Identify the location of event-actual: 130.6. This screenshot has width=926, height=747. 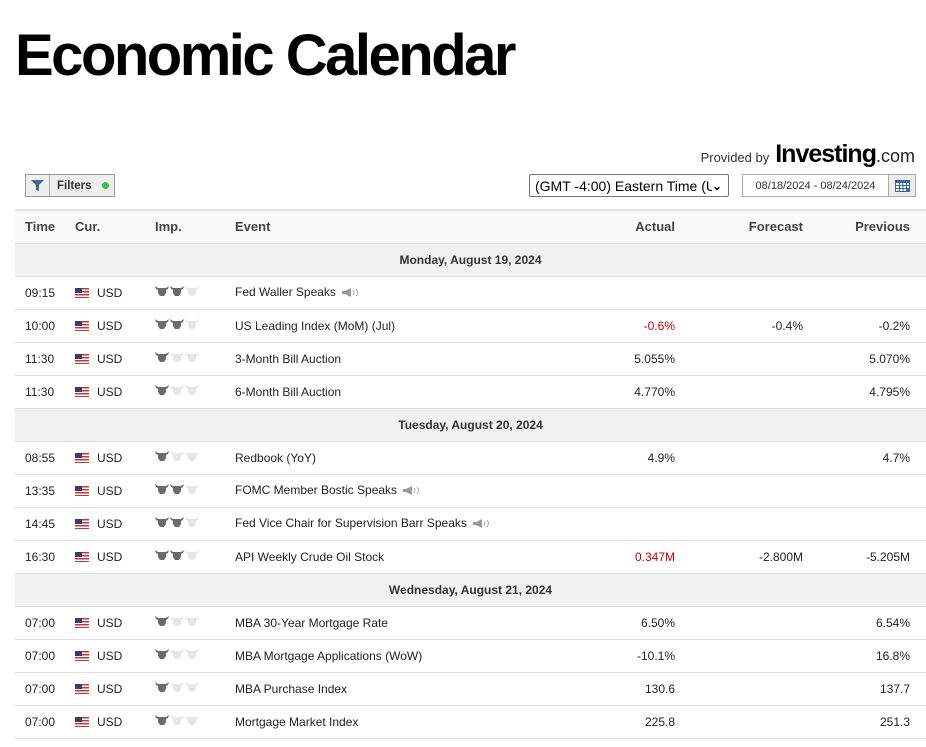
(625, 689).